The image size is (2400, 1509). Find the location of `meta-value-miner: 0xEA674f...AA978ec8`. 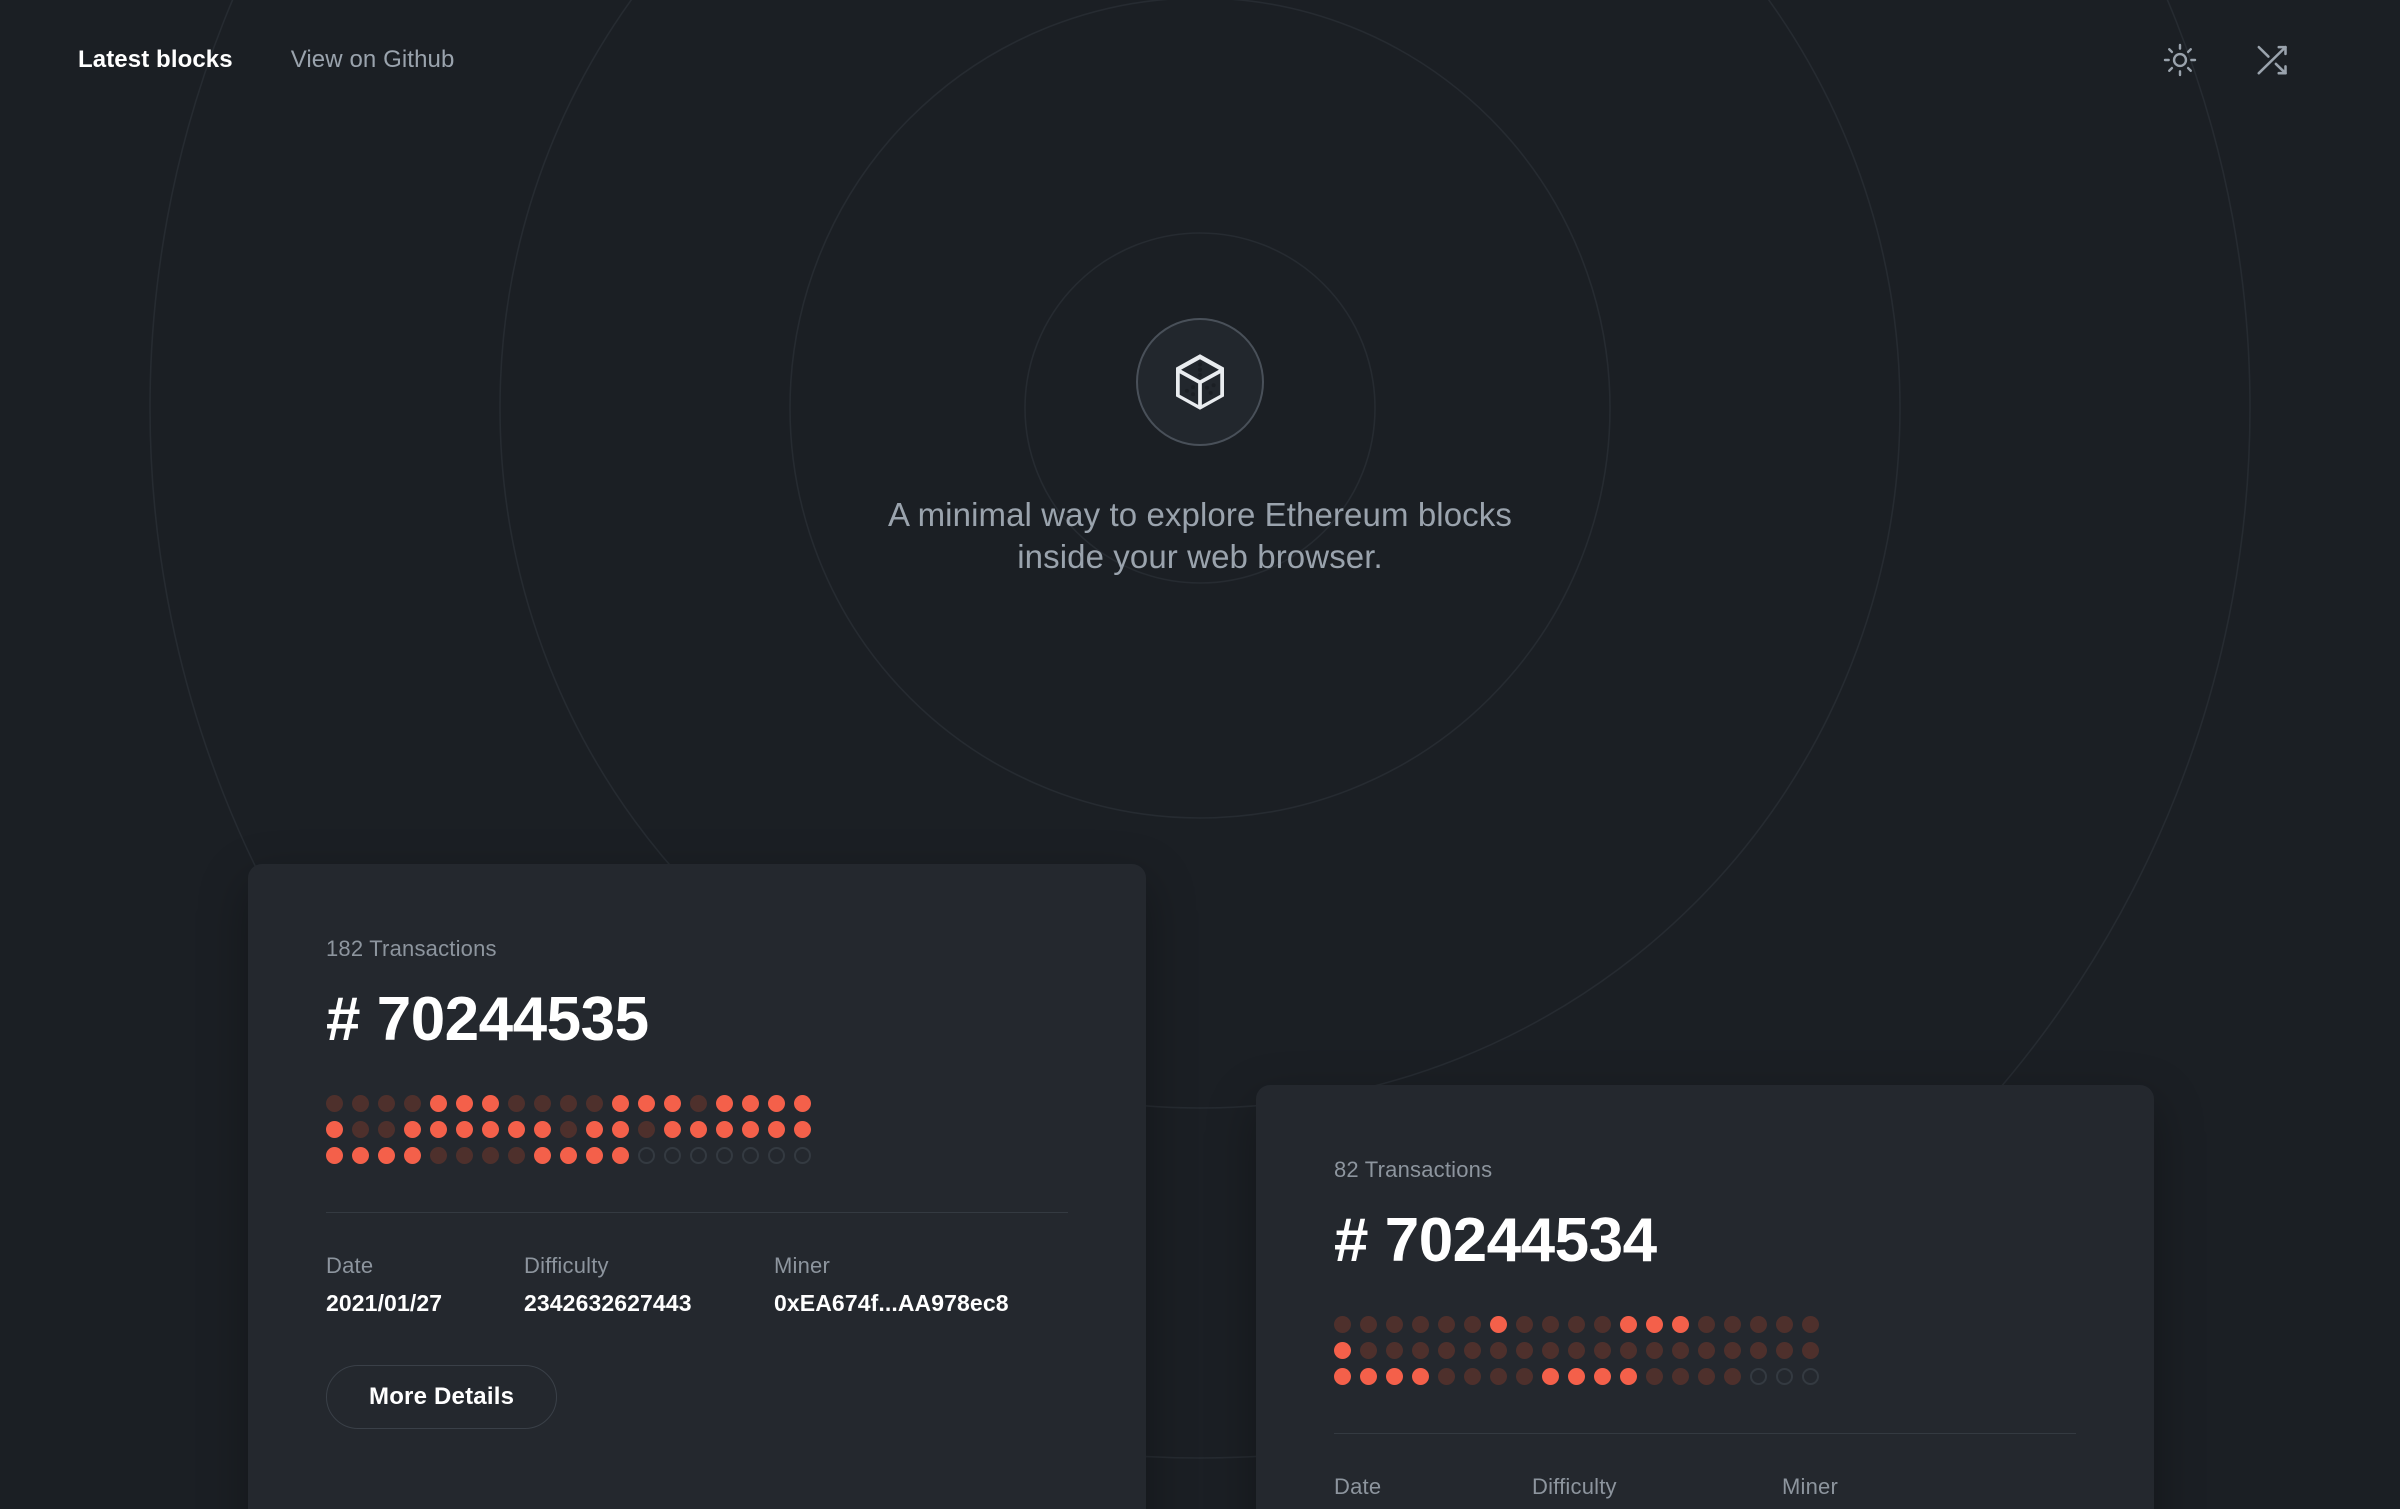

meta-value-miner: 0xEA674f...AA978ec8 is located at coordinates (891, 1303).